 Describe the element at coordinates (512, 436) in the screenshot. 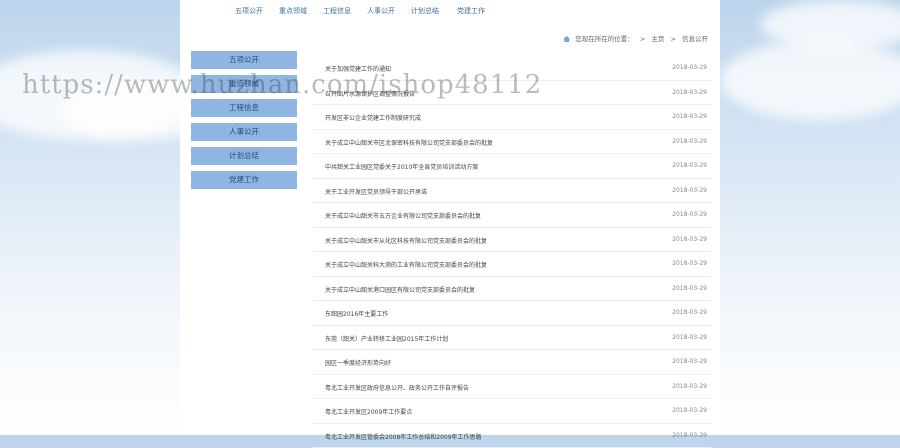

I see `list-item: 粤北工业开发区管委会2008年工作总结和2009年工作思路 2018-03-29` at that location.